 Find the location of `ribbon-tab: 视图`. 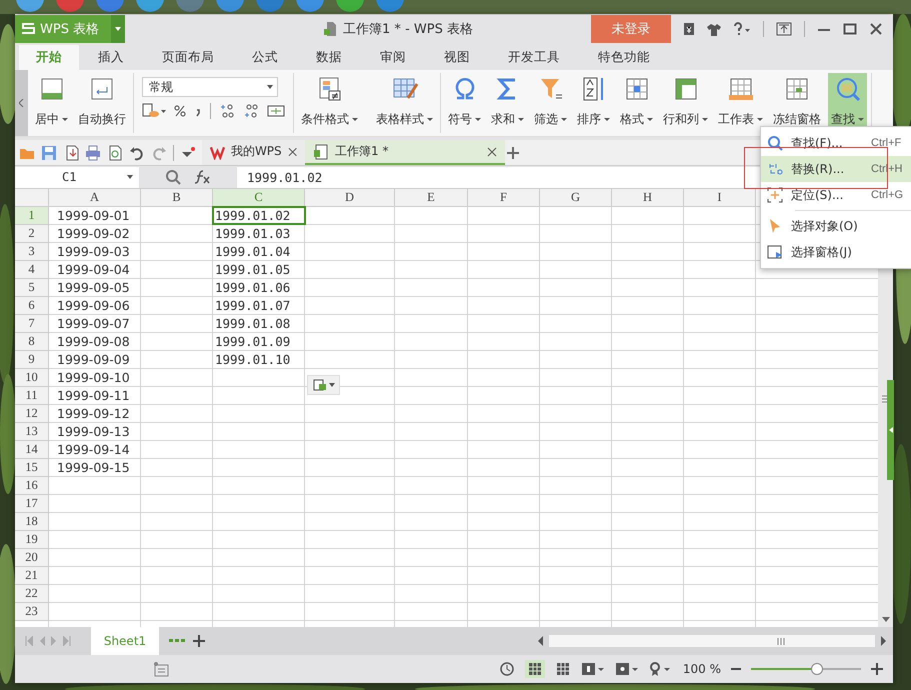

ribbon-tab: 视图 is located at coordinates (457, 57).